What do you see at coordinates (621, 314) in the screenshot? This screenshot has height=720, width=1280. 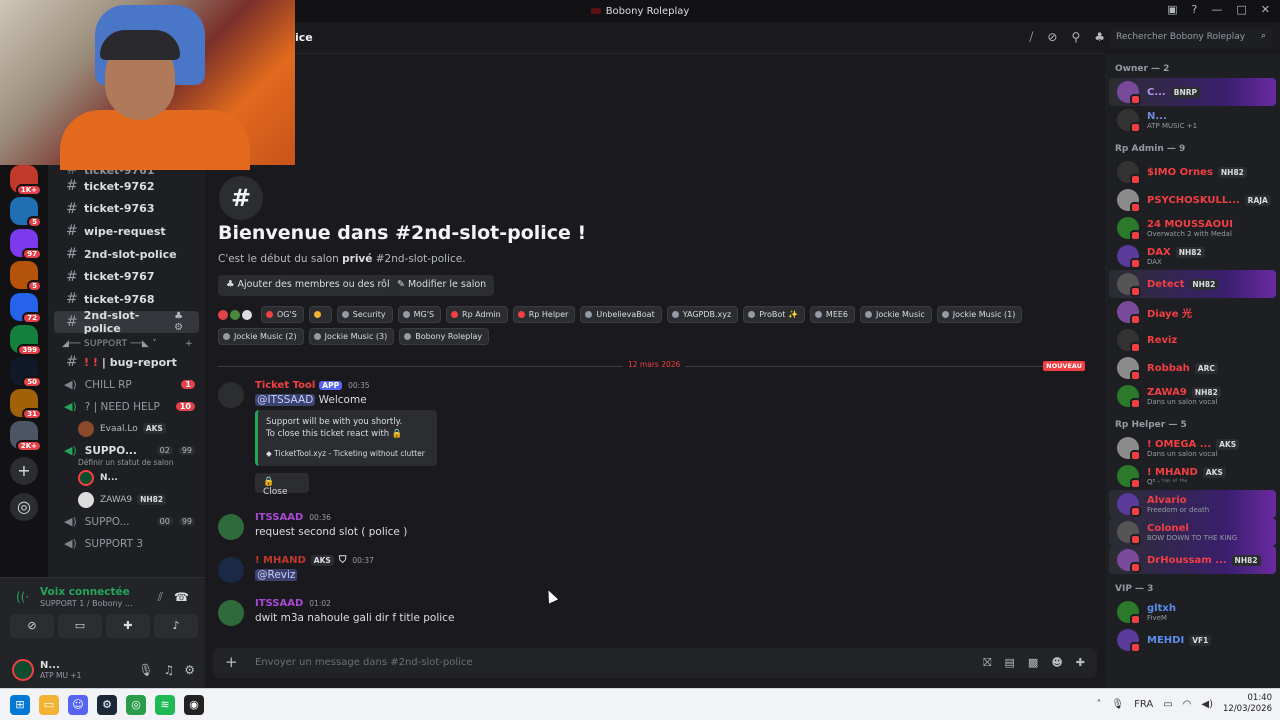 I see `role-chip: UnbelievaBoat` at bounding box center [621, 314].